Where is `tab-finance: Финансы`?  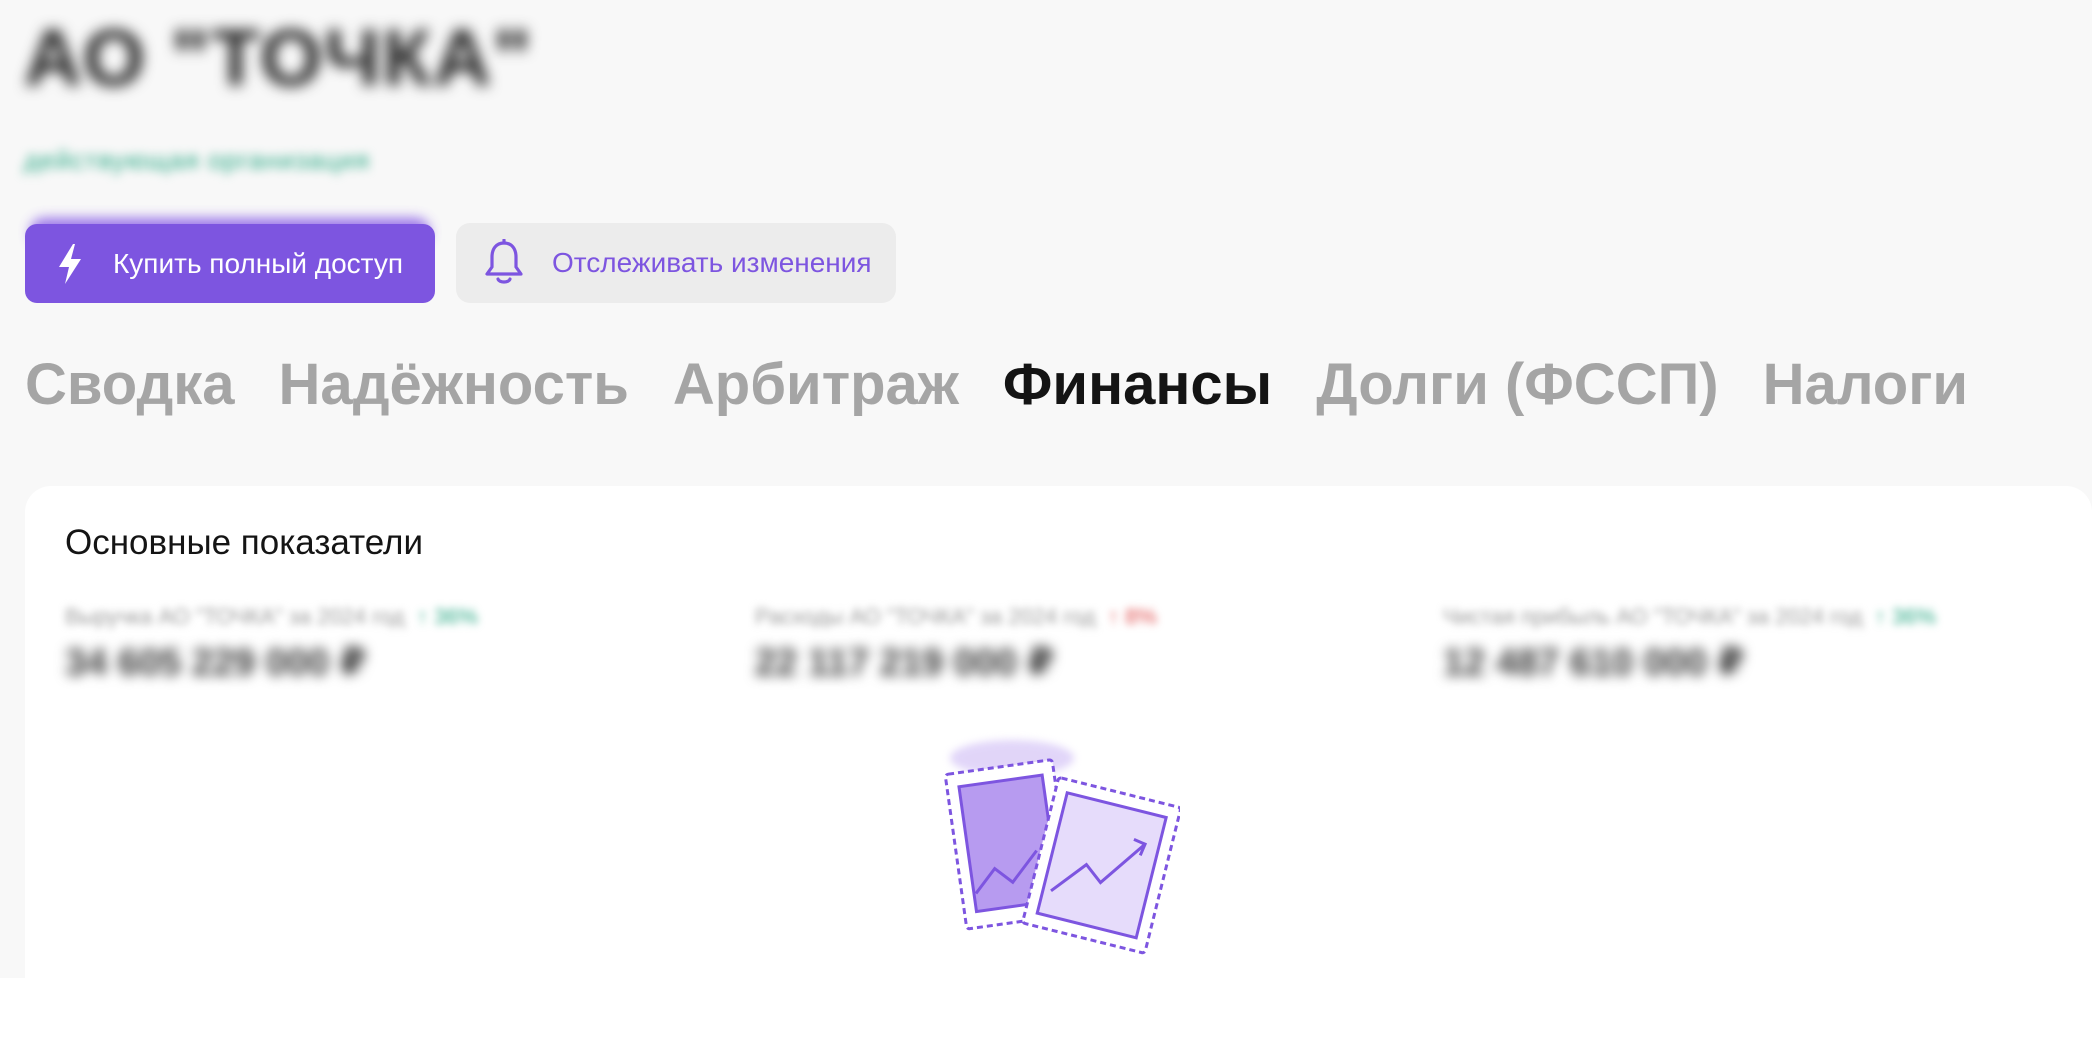
tab-finance: Финансы is located at coordinates (1137, 385).